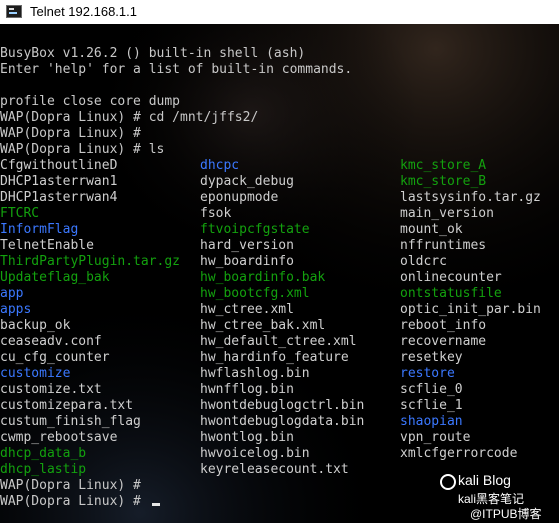 The image size is (559, 523). What do you see at coordinates (55, 357) in the screenshot?
I see `file-entry: cu_cfg_counter` at bounding box center [55, 357].